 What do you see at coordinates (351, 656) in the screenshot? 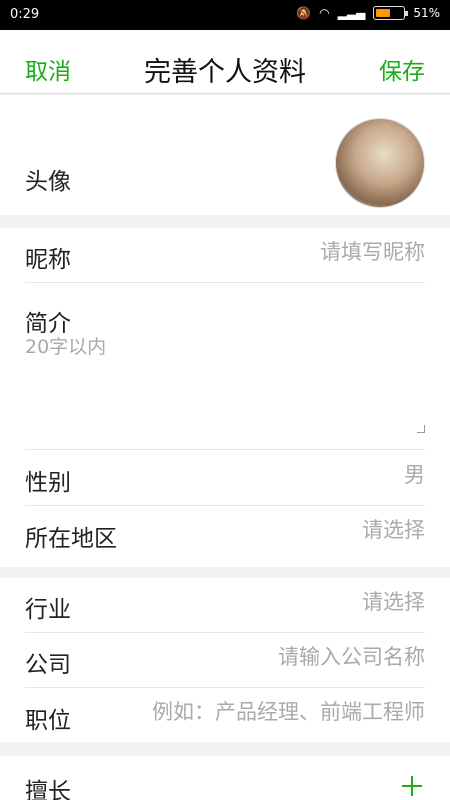
I see `company-input: 请输入公司名称` at bounding box center [351, 656].